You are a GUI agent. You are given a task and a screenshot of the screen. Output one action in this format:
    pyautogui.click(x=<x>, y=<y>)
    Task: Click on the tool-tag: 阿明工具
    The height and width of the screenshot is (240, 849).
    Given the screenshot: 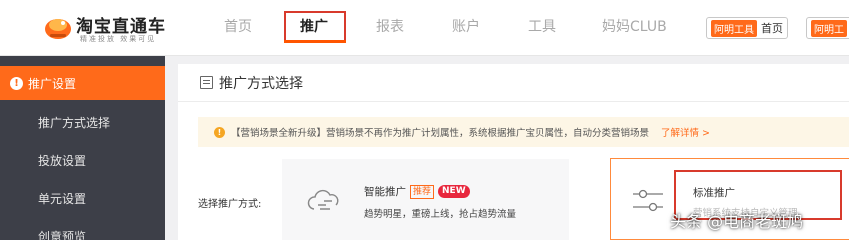 What is the action you would take?
    pyautogui.click(x=734, y=28)
    